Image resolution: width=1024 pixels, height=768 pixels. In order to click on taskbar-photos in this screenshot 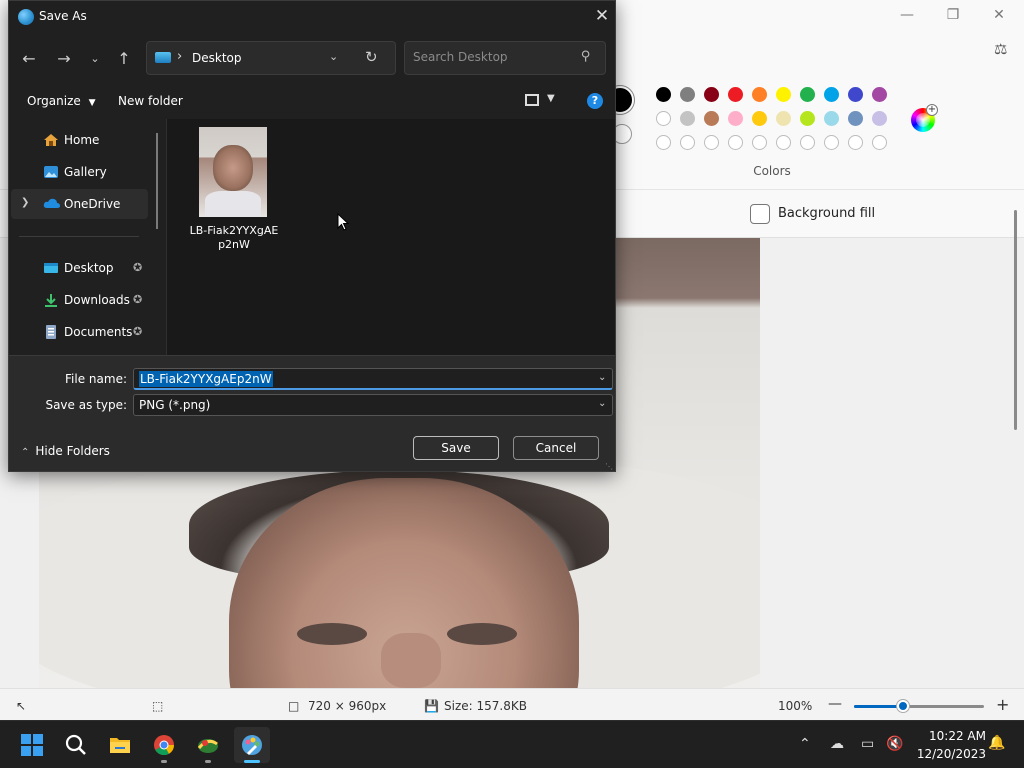, I will do `click(208, 745)`.